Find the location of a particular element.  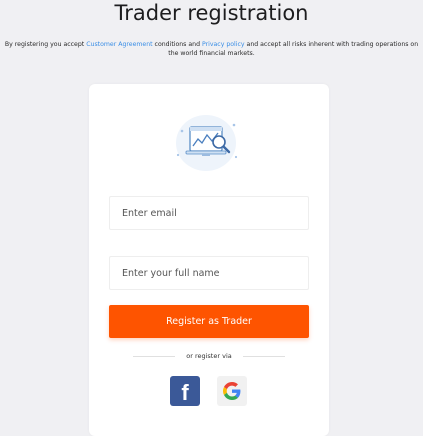

privacy-policy-link: Privacy policy is located at coordinates (223, 44).